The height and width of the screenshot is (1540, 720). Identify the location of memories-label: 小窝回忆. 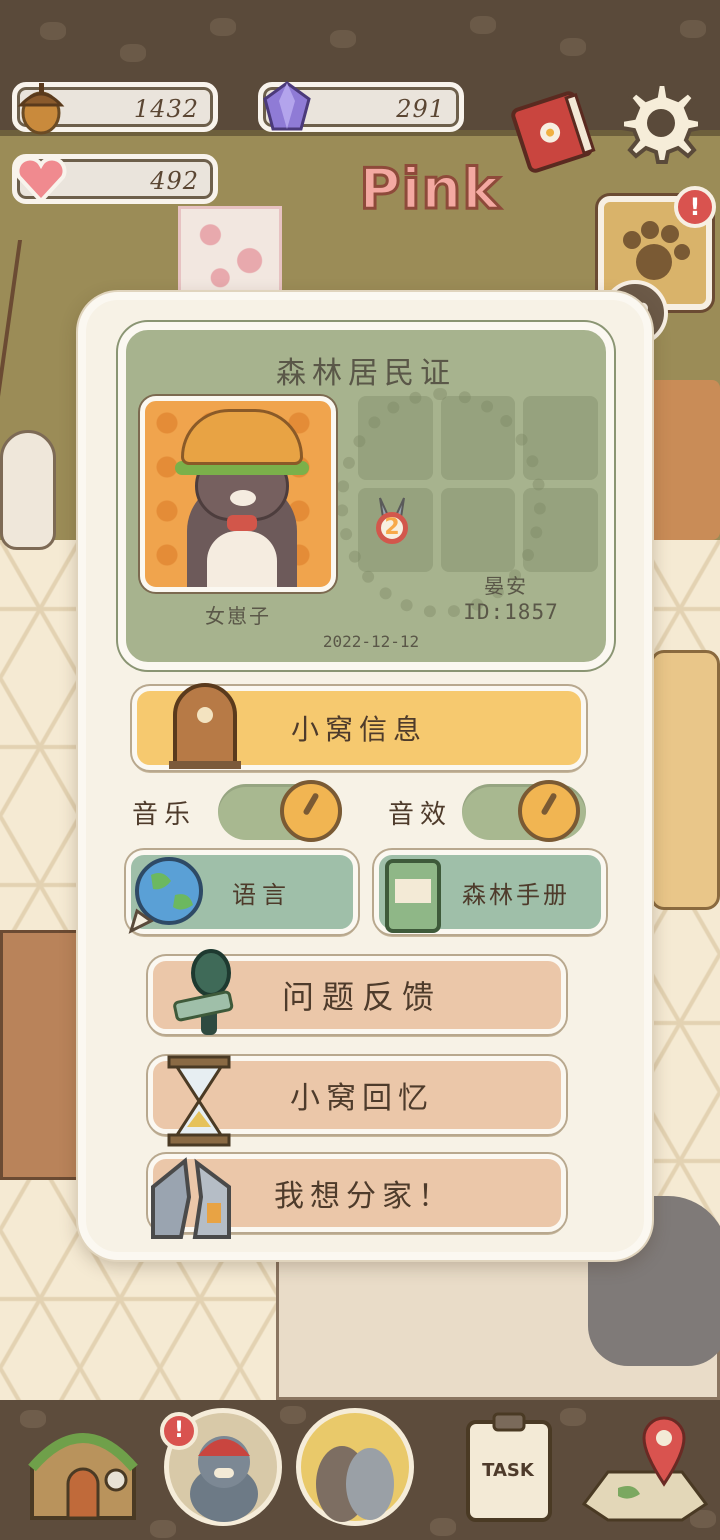
(362, 1098).